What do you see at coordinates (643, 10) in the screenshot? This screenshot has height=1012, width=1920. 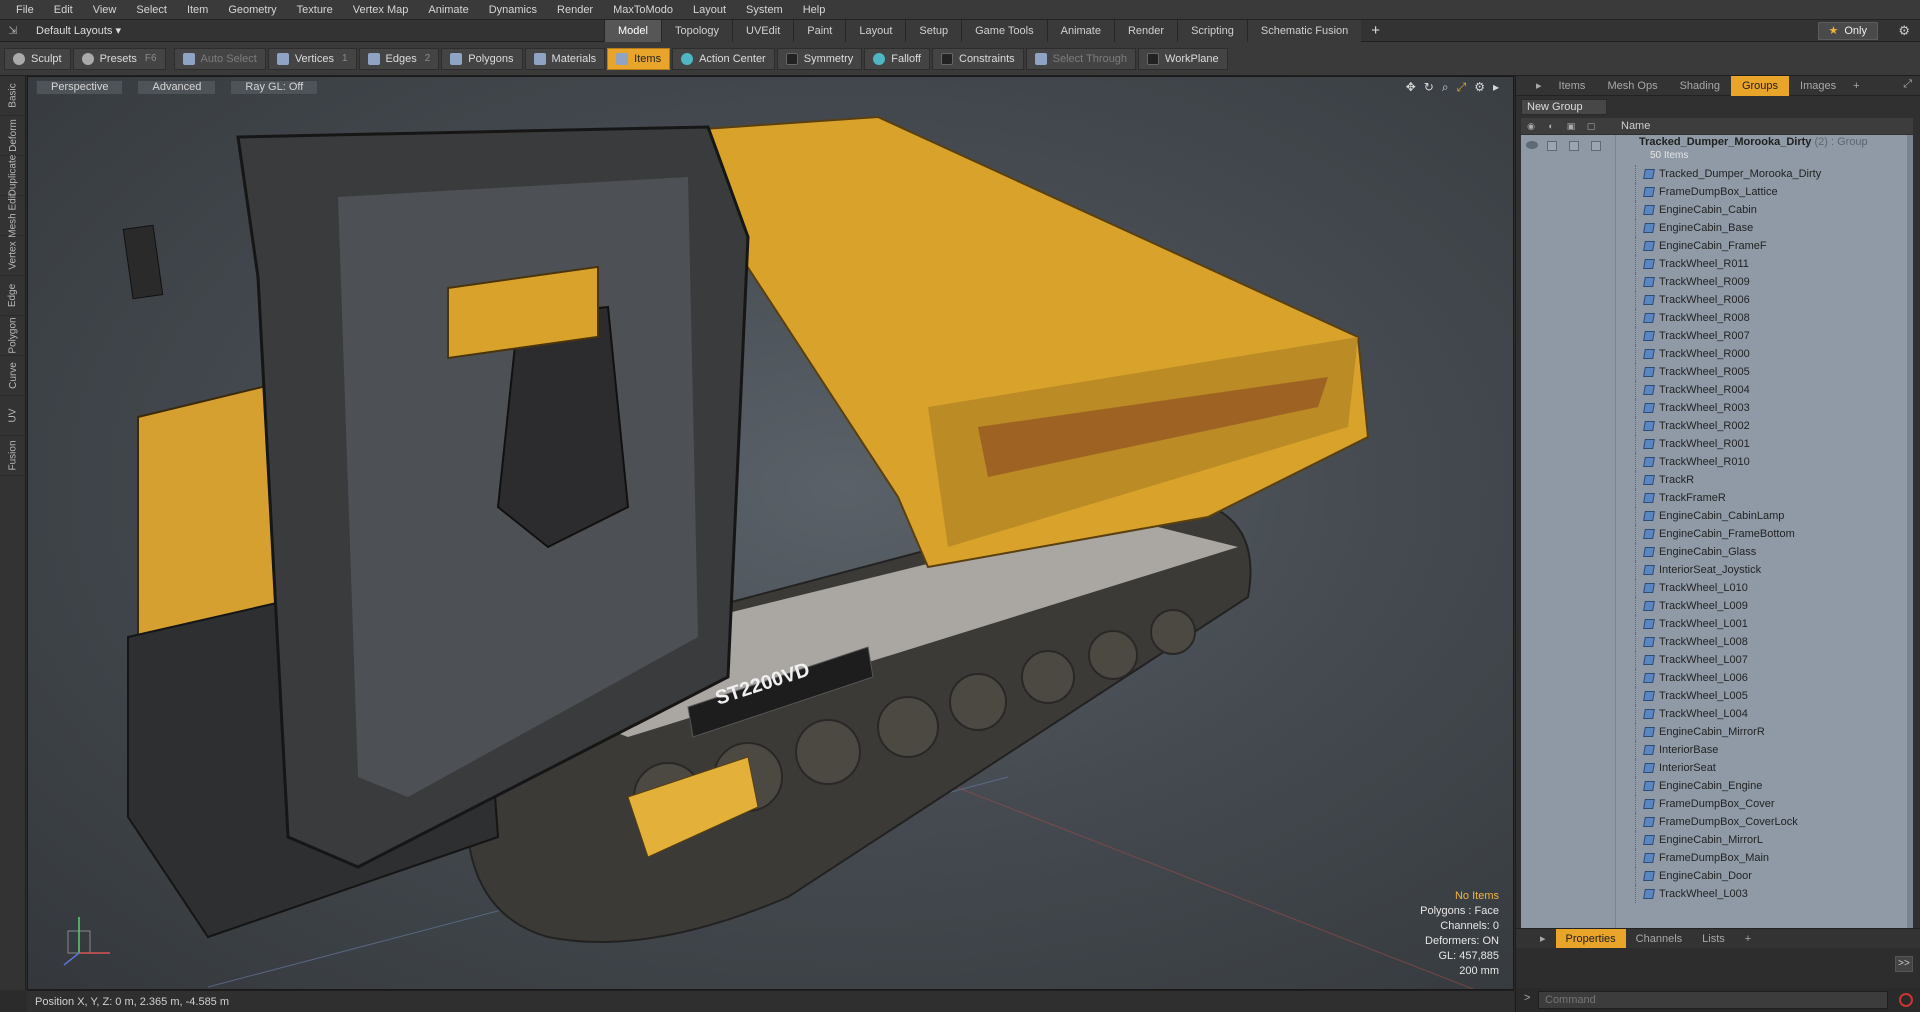 I see `menu-maxtomodo: MaxToModo` at bounding box center [643, 10].